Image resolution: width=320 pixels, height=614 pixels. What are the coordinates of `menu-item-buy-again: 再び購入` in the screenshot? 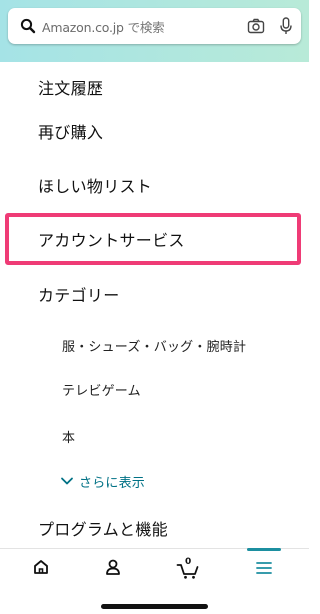 It's located at (154, 131).